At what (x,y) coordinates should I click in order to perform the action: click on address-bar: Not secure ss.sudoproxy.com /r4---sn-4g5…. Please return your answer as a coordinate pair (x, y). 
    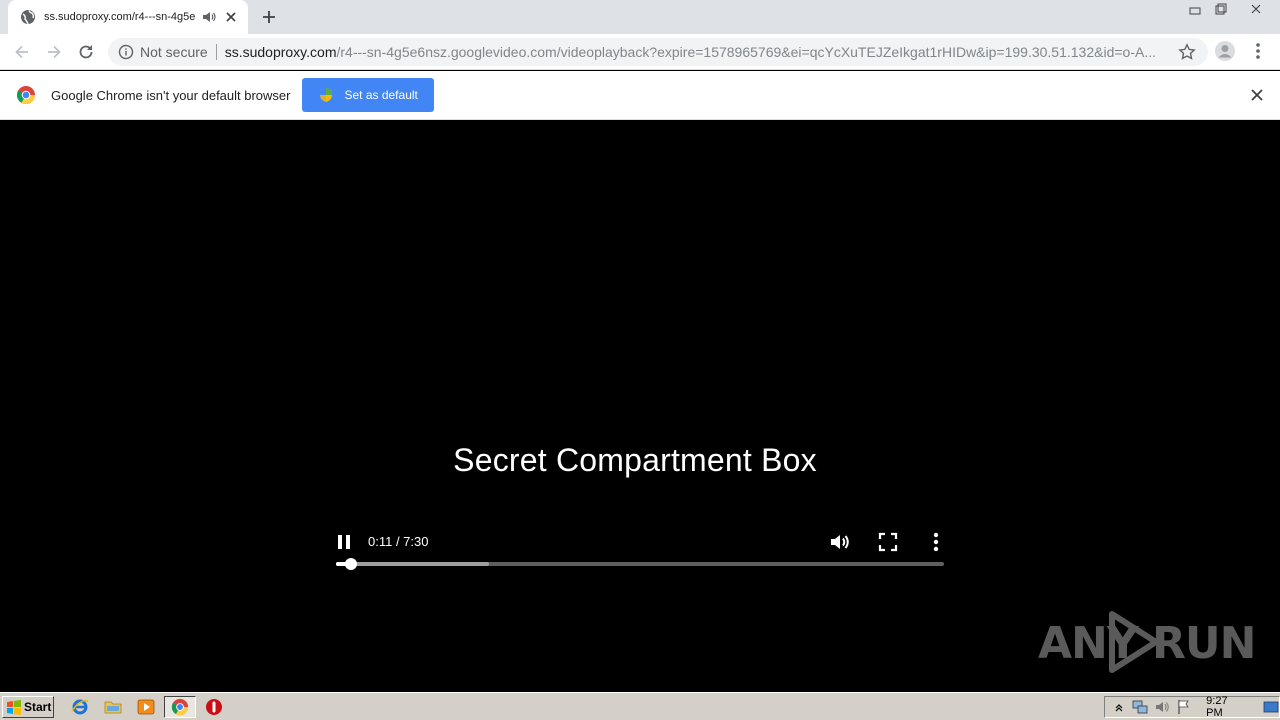
    Looking at the image, I should click on (658, 52).